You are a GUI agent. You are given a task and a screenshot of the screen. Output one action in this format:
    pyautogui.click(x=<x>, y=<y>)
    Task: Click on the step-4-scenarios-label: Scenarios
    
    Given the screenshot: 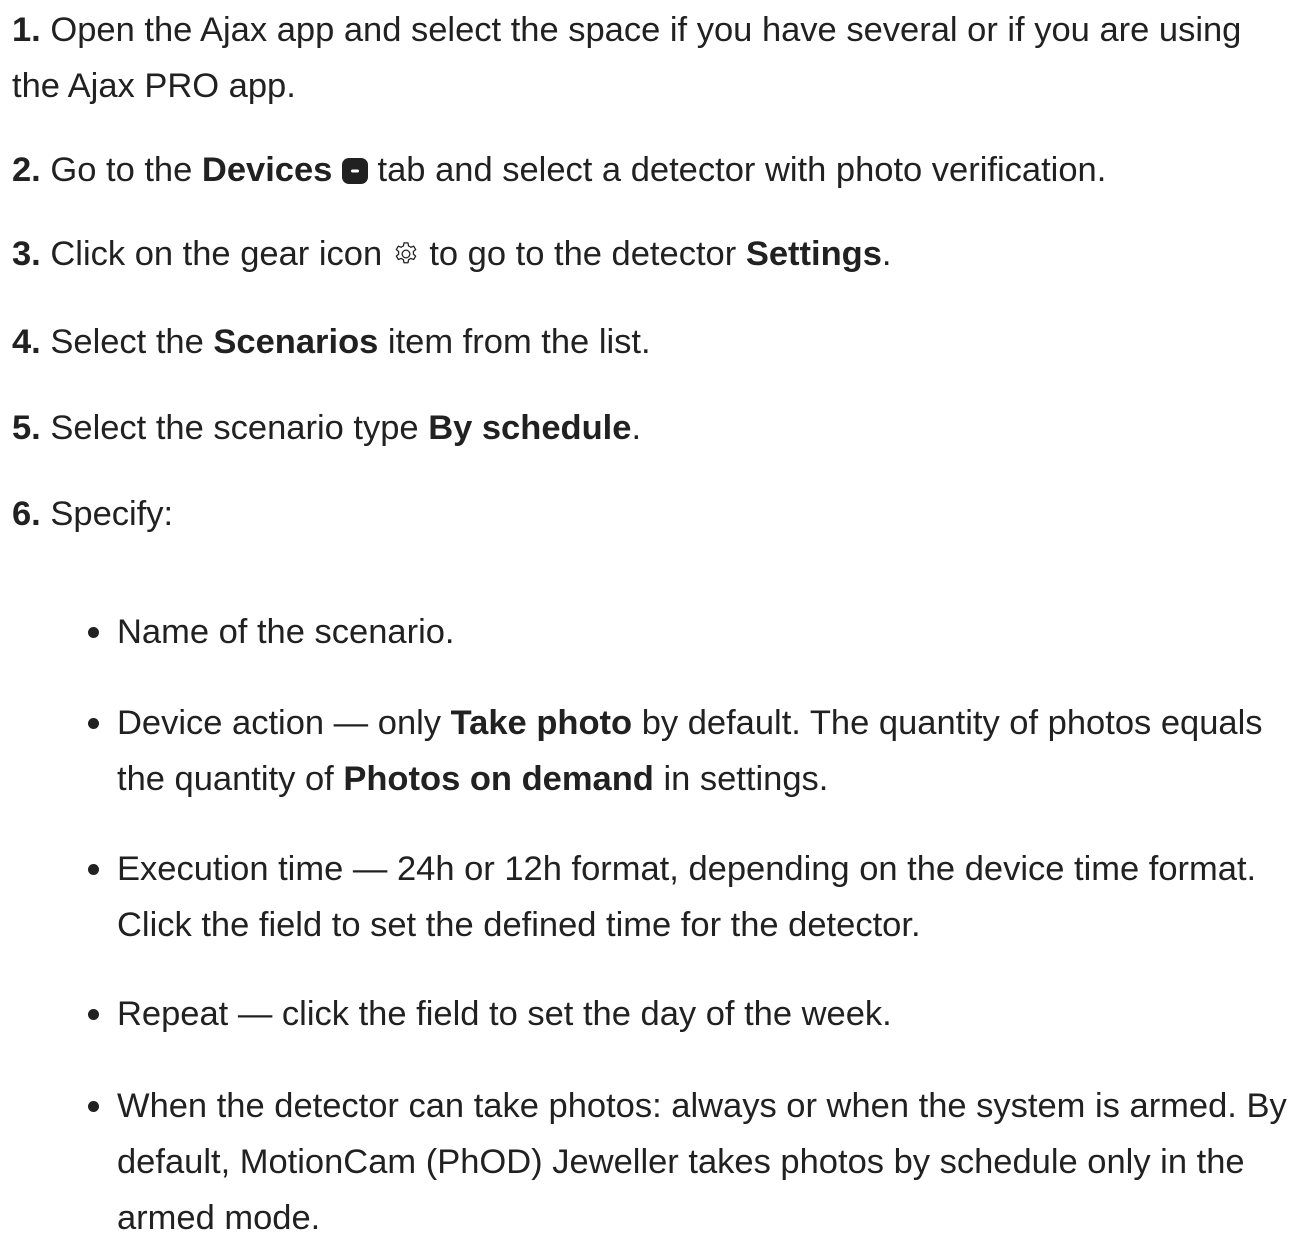 What is the action you would take?
    pyautogui.click(x=296, y=342)
    